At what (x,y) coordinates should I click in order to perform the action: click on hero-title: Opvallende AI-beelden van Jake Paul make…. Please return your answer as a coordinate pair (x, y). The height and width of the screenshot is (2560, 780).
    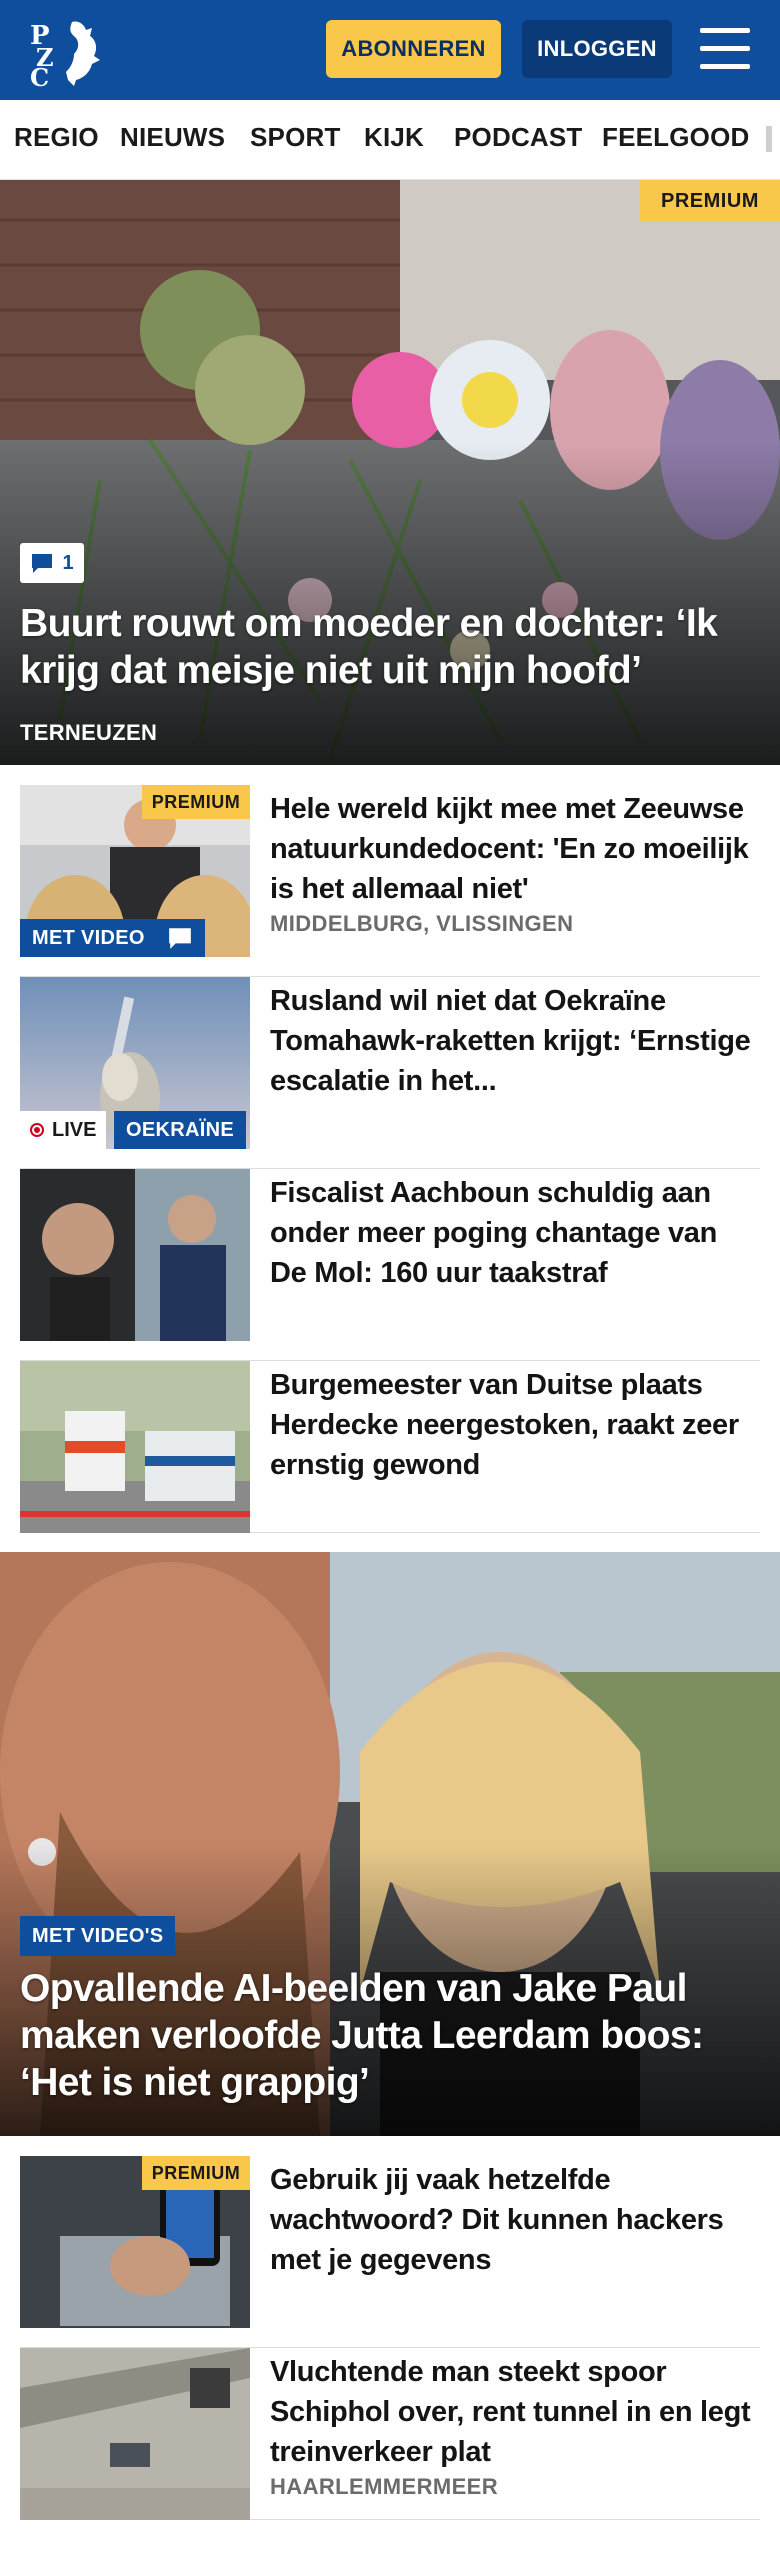
    Looking at the image, I should click on (395, 2035).